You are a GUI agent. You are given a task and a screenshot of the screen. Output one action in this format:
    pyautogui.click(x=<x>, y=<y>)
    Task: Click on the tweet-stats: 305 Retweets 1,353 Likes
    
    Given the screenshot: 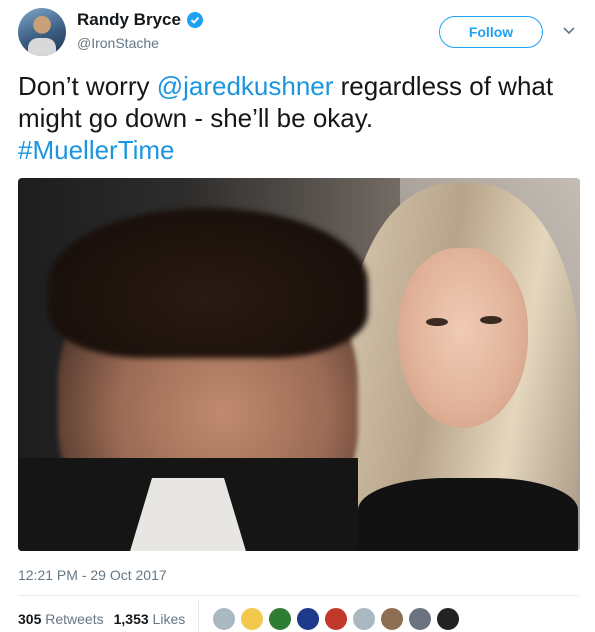 What is the action you would take?
    pyautogui.click(x=101, y=619)
    